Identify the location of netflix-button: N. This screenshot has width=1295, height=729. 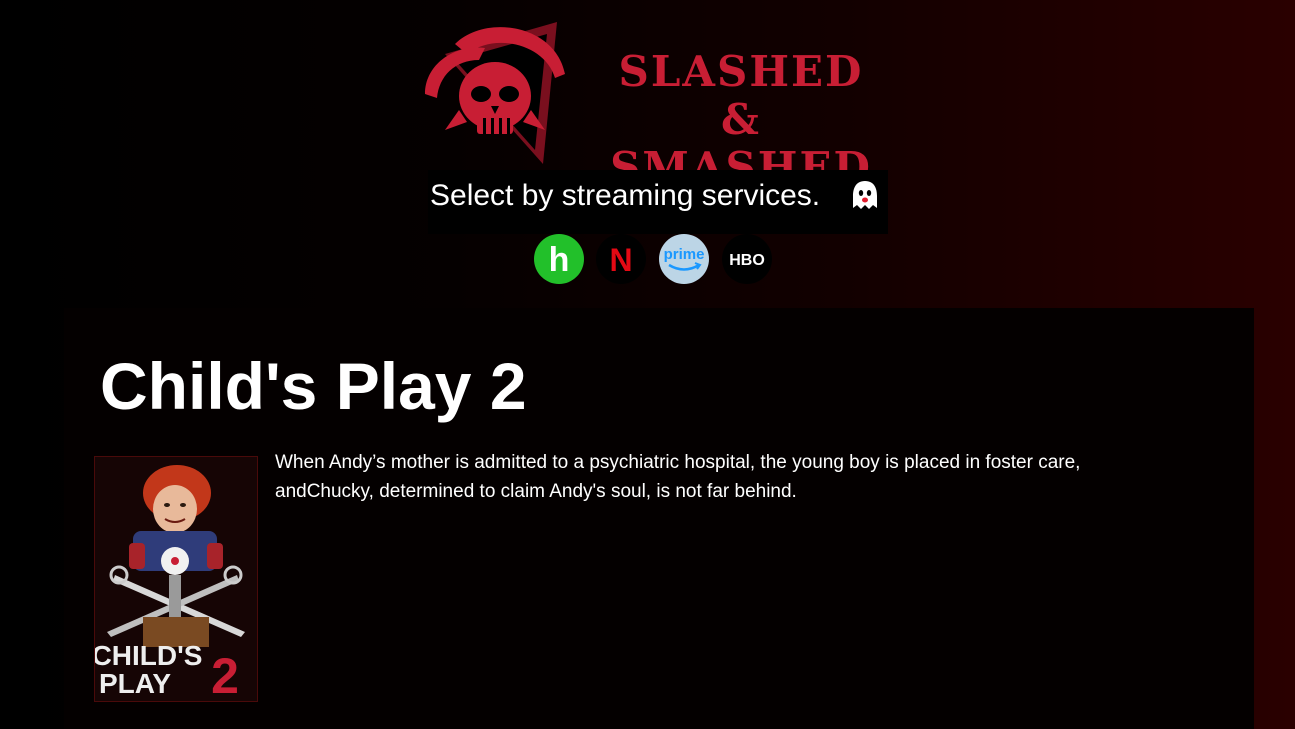
(621, 259).